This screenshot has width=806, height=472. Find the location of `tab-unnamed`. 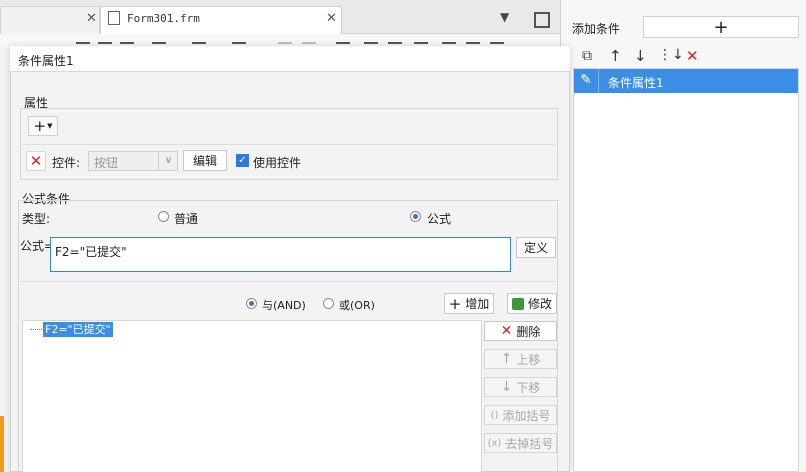

tab-unnamed is located at coordinates (50, 20).